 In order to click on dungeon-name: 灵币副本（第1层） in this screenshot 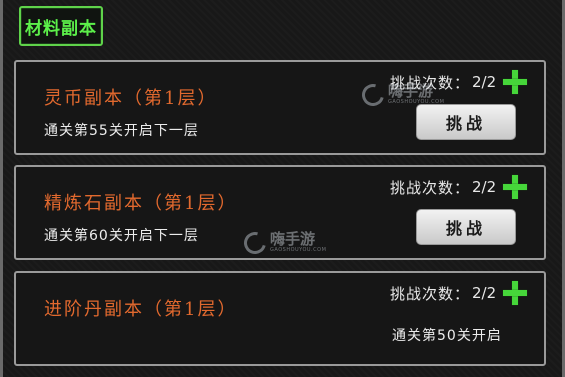, I will do `click(131, 98)`.